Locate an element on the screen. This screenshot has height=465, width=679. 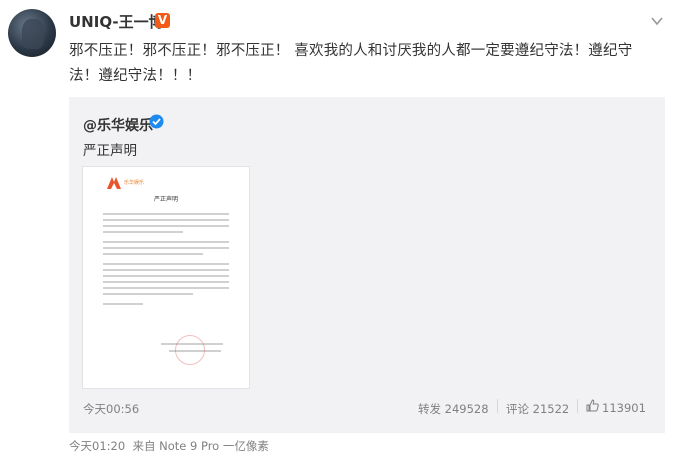
post-source: 来自 Note 9 Pro 一亿像素 is located at coordinates (200, 446).